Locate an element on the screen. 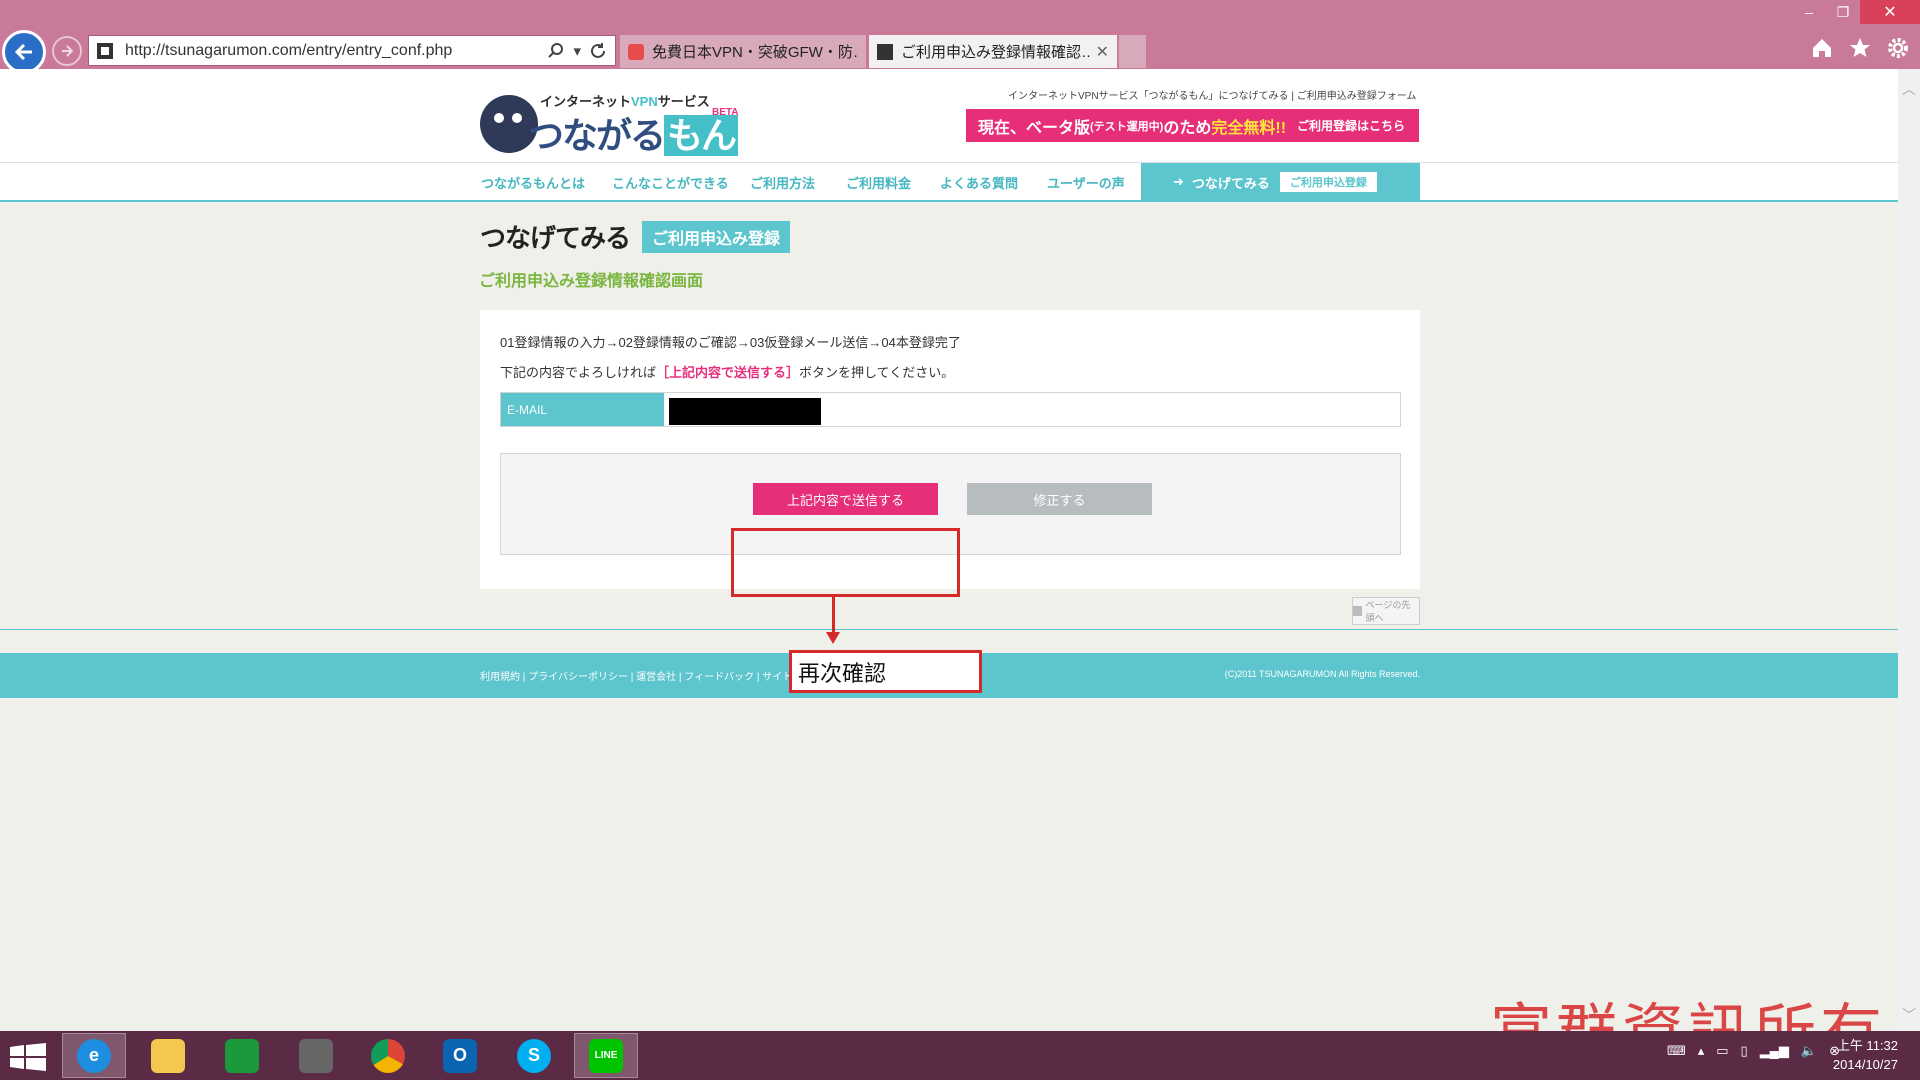 Image resolution: width=1920 pixels, height=1080 pixels. page-subtitle: ご利用申込み登録情報確認画面 is located at coordinates (591, 281).